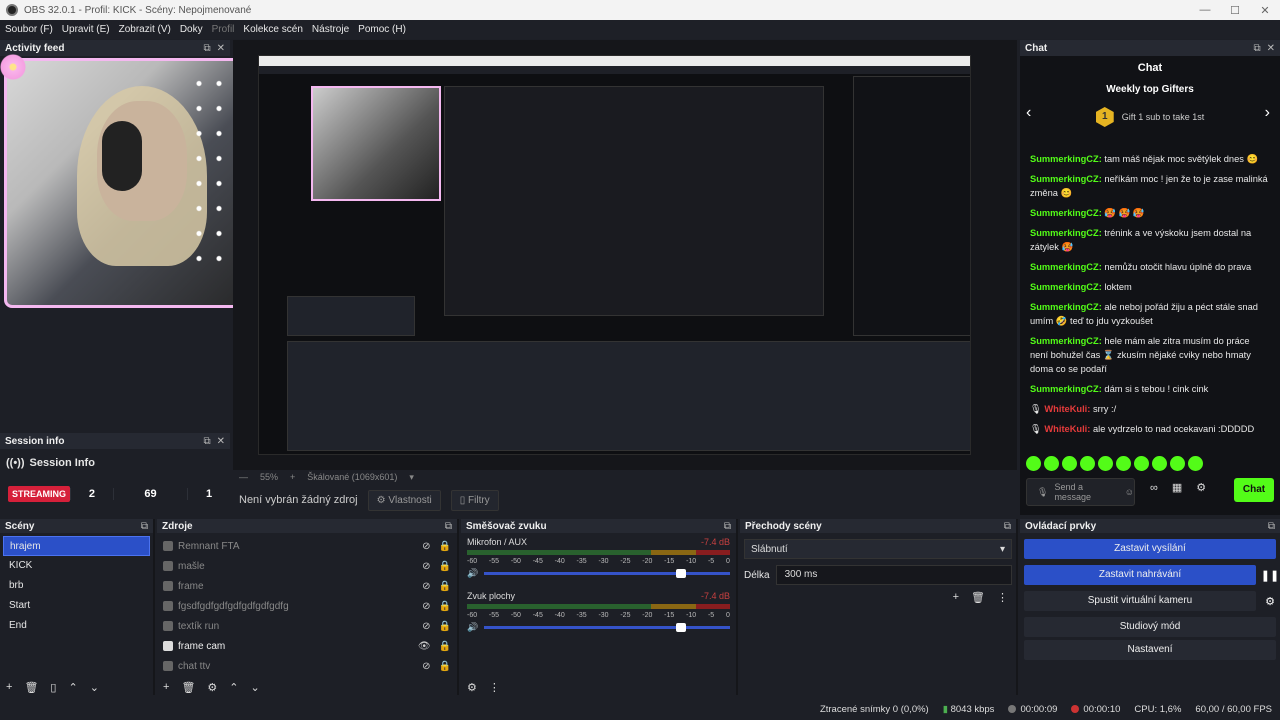  What do you see at coordinates (893, 575) in the screenshot?
I see `duration-input: 300 ms` at bounding box center [893, 575].